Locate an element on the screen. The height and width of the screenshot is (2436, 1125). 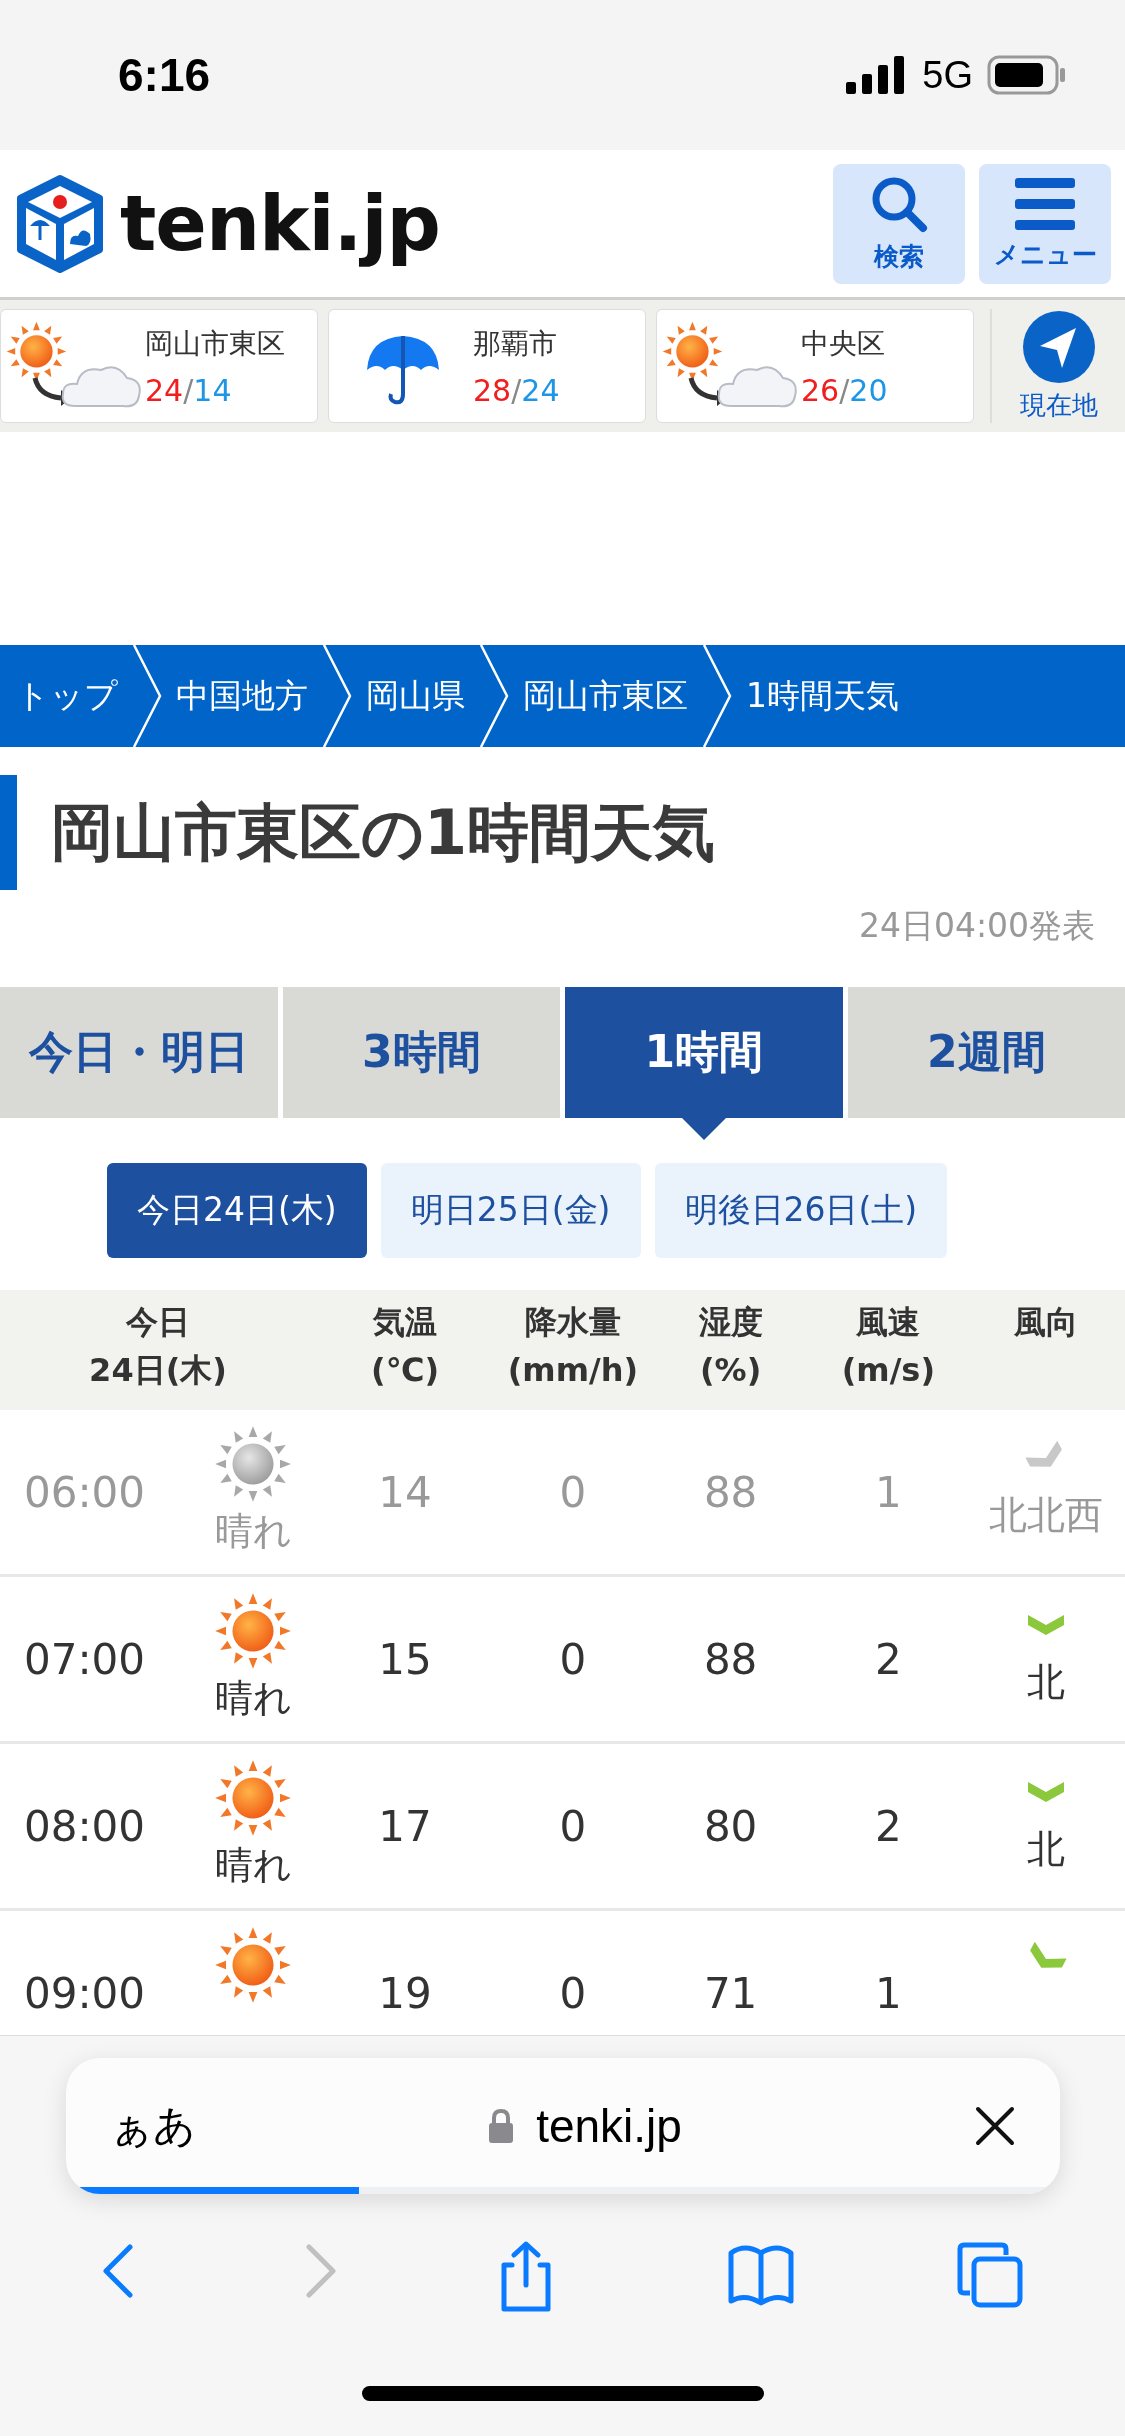
column-header: 風向 is located at coordinates (1046, 1350).